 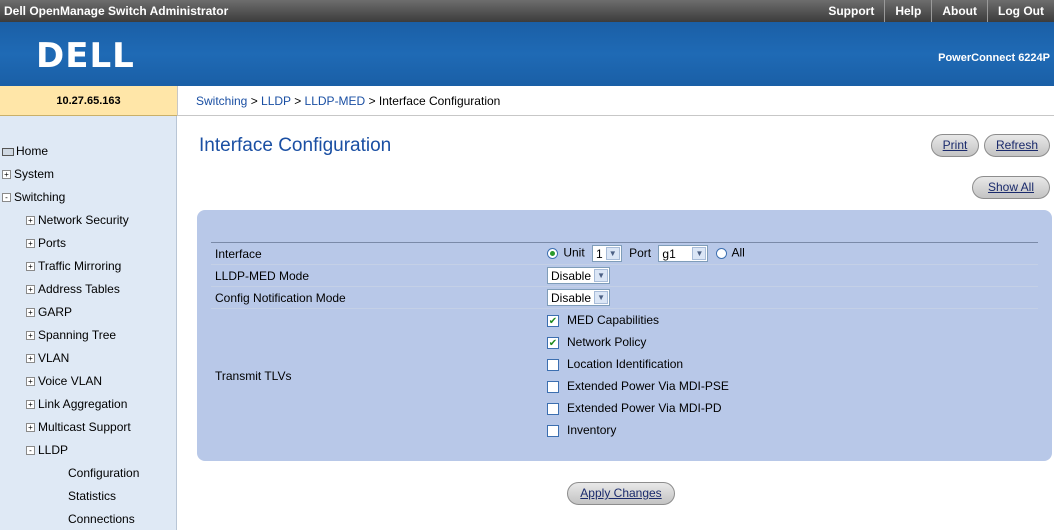 I want to click on sidebar-item-lldp-connections: Connections, so click(x=69, y=519).